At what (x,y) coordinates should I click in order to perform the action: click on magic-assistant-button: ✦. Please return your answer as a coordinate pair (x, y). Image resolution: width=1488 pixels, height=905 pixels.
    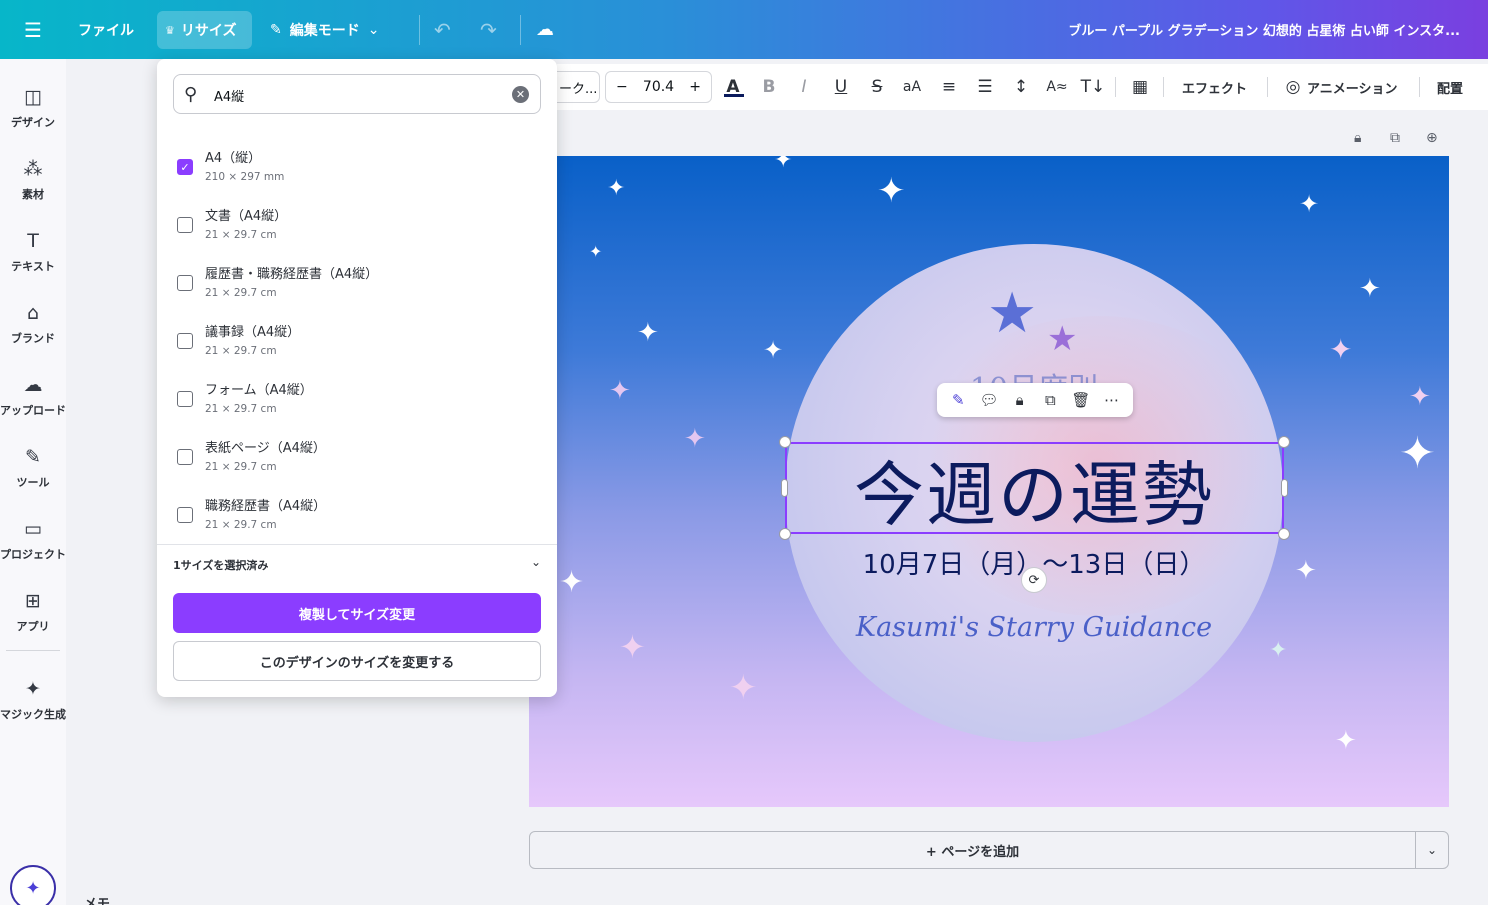
    Looking at the image, I should click on (33, 885).